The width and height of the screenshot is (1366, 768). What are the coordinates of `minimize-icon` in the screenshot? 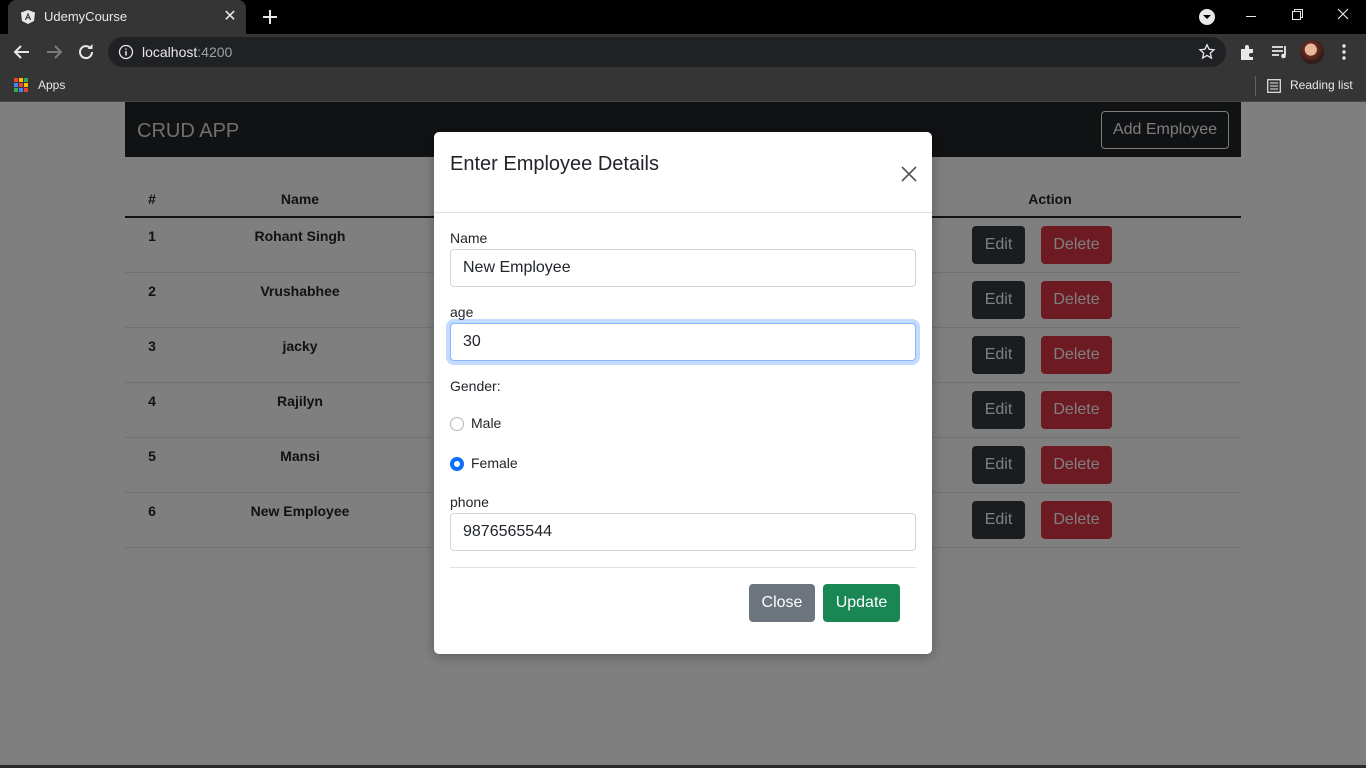 It's located at (1251, 17).